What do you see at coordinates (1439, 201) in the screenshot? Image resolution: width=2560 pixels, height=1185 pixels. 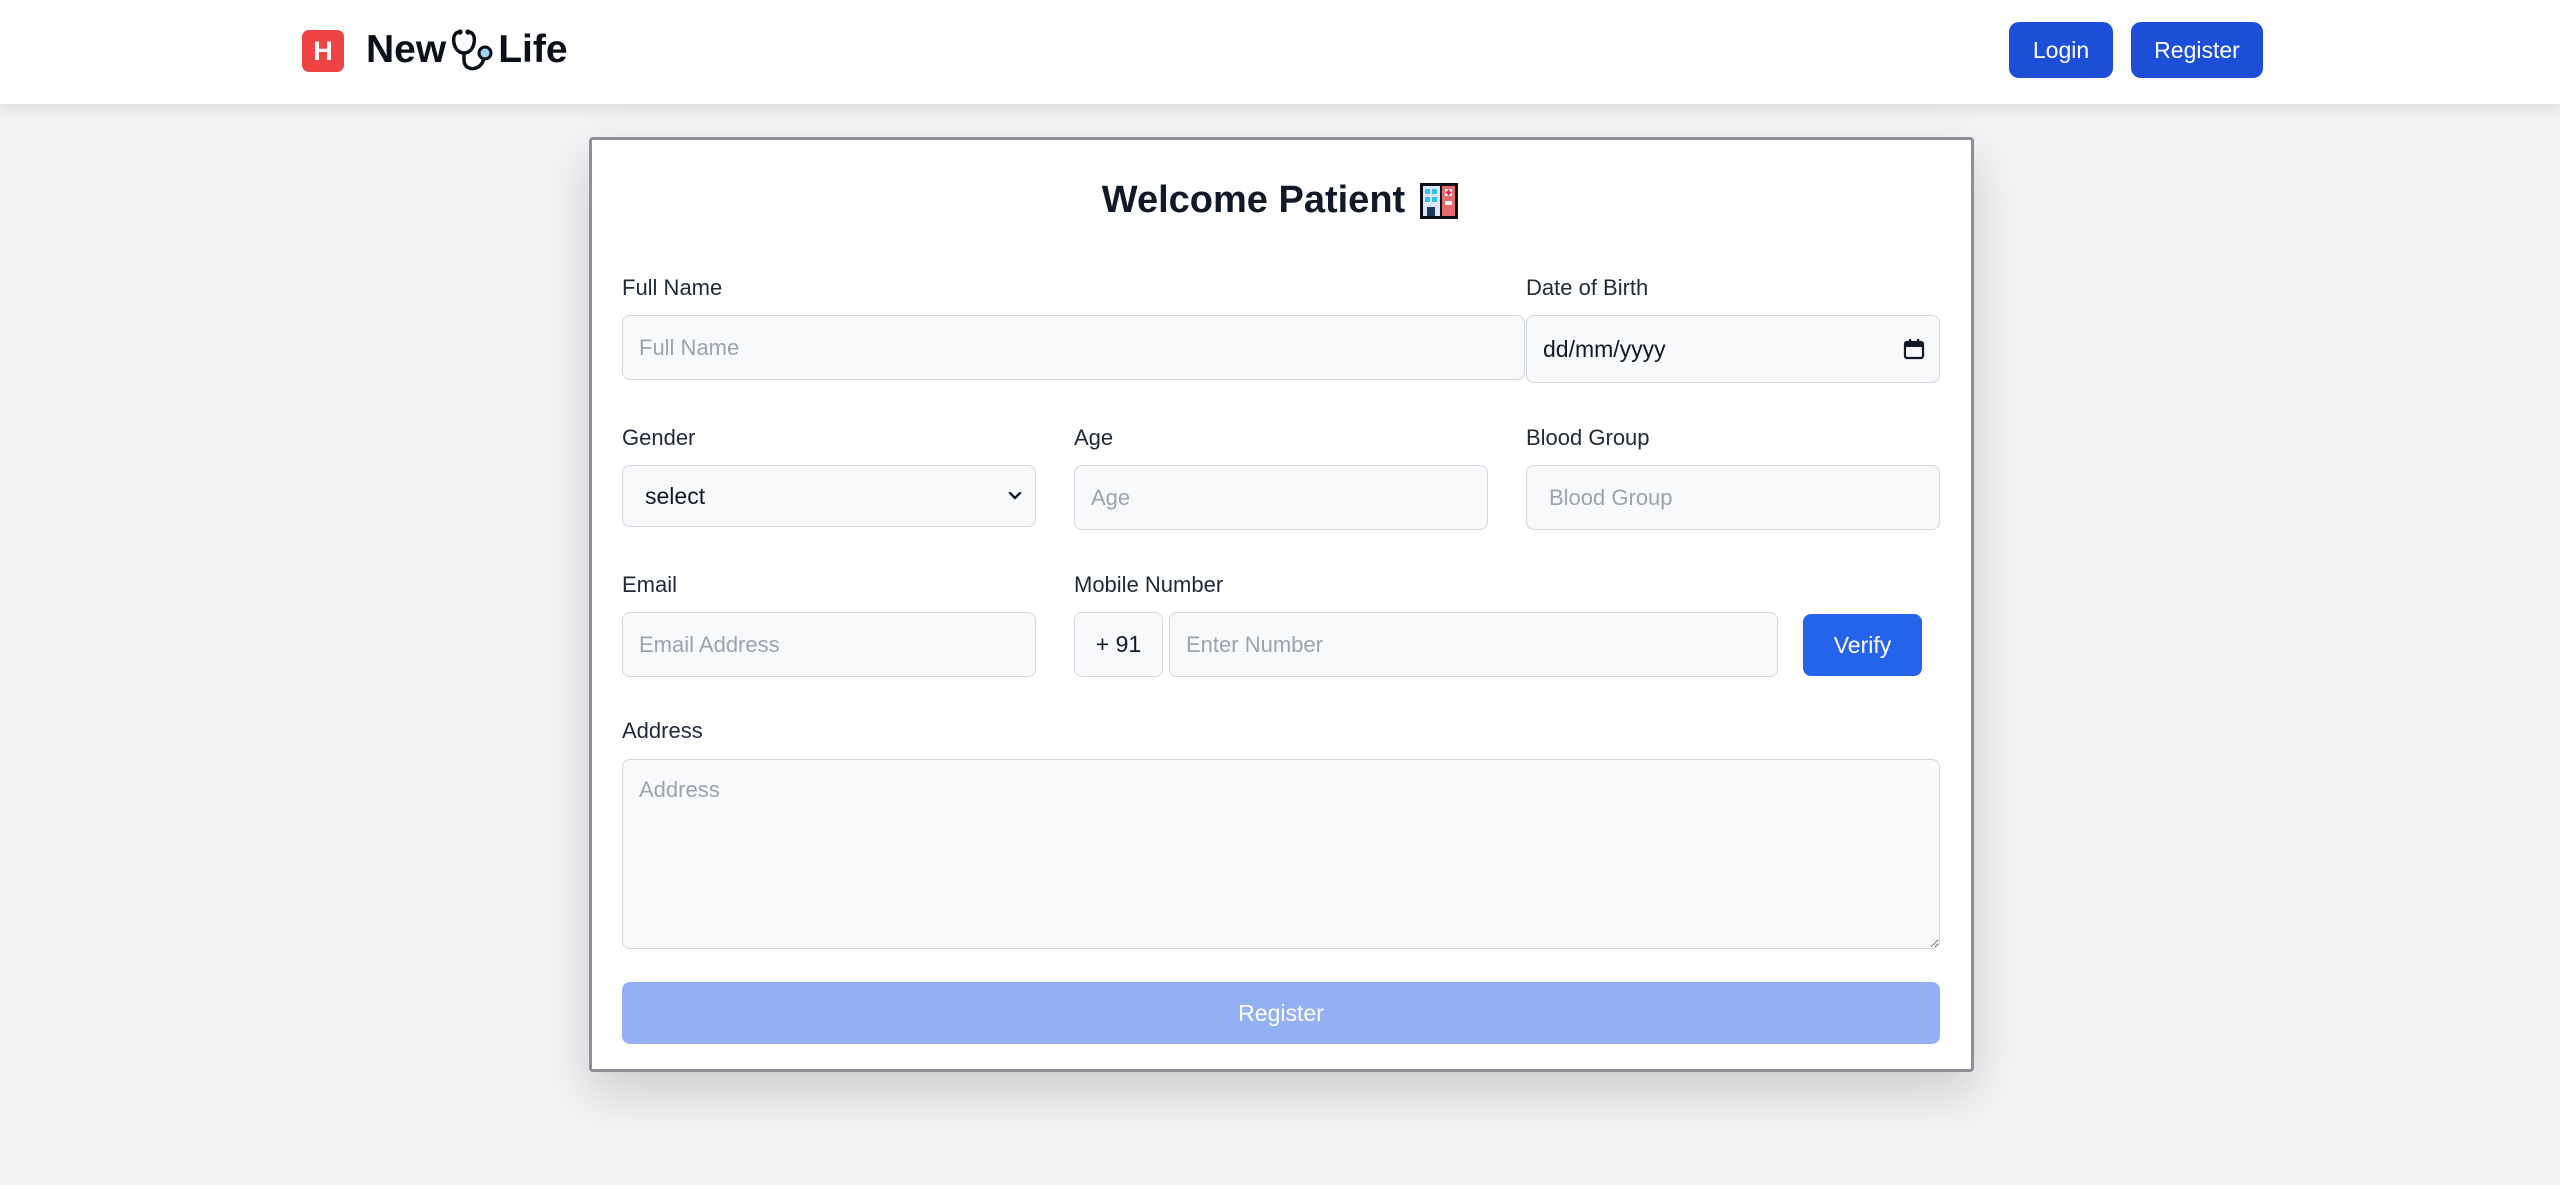 I see `hospital-icon` at bounding box center [1439, 201].